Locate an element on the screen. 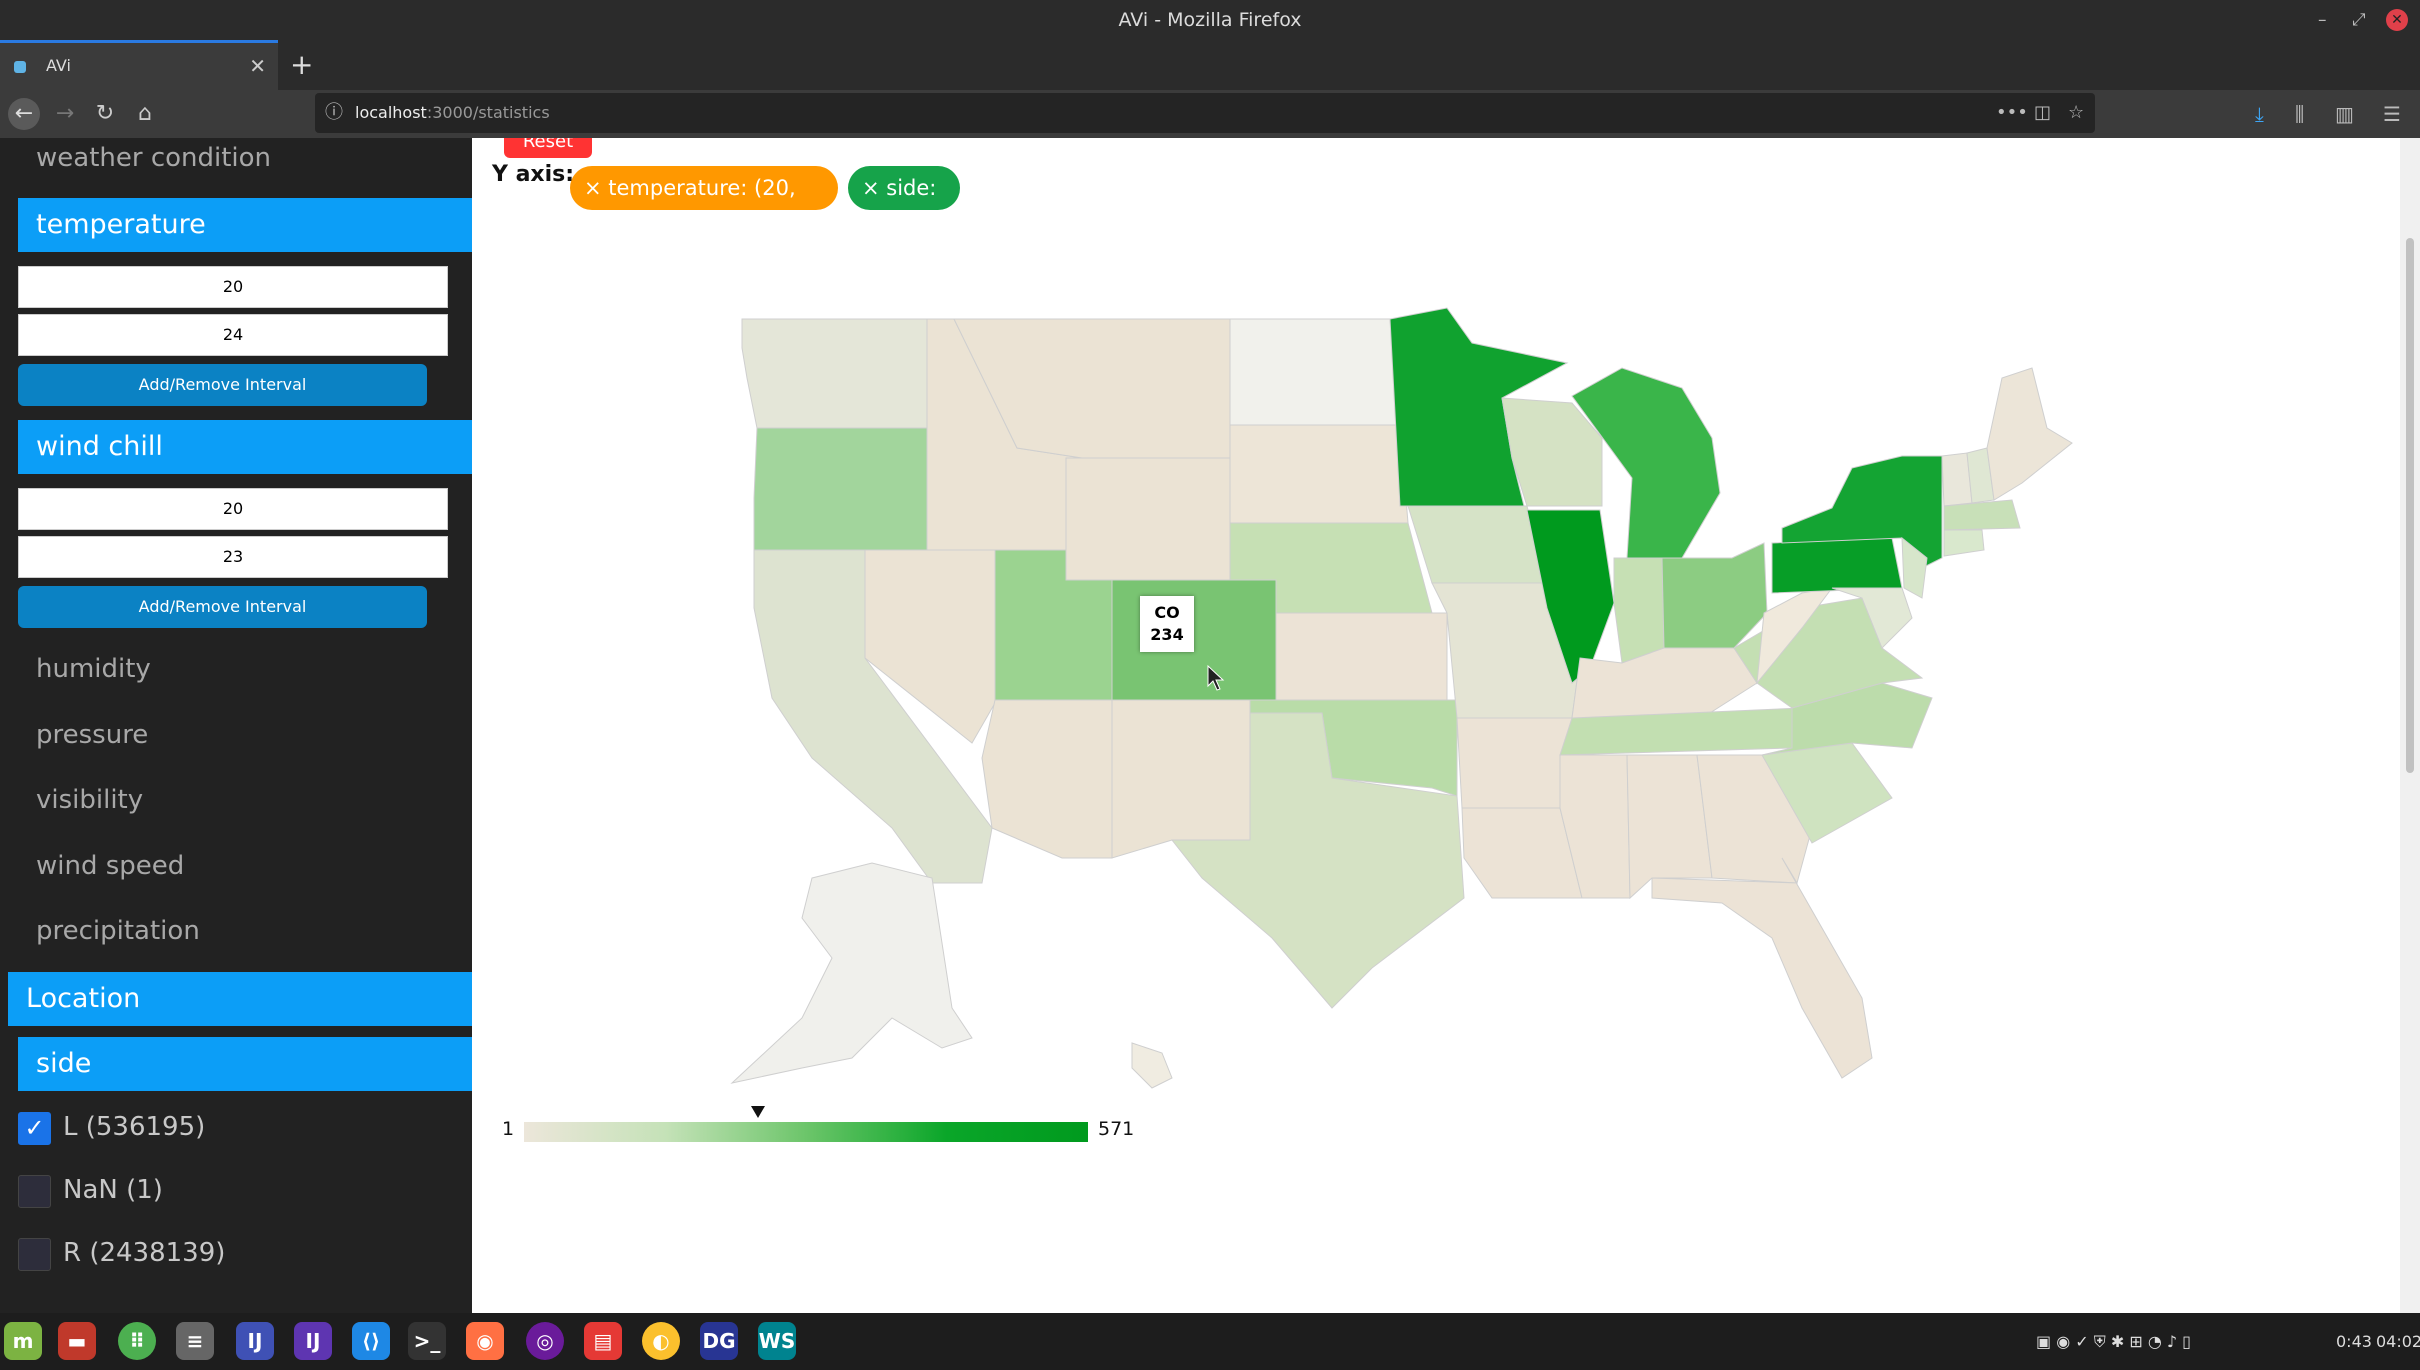 This screenshot has width=2420, height=1370. state-in is located at coordinates (1639, 610).